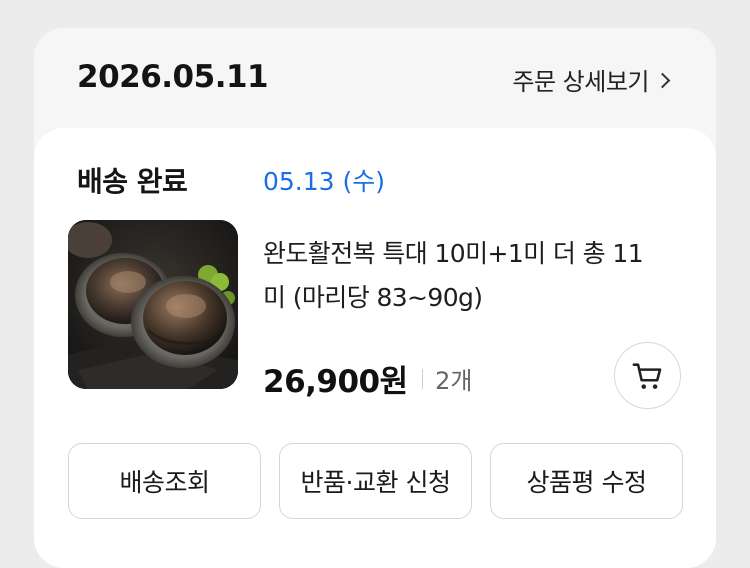 This screenshot has width=750, height=568. Describe the element at coordinates (478, 276) in the screenshot. I see `product-name: 완도활전복 특대 10미+1미 더 총 11 미 (마리당 83~90g)` at that location.